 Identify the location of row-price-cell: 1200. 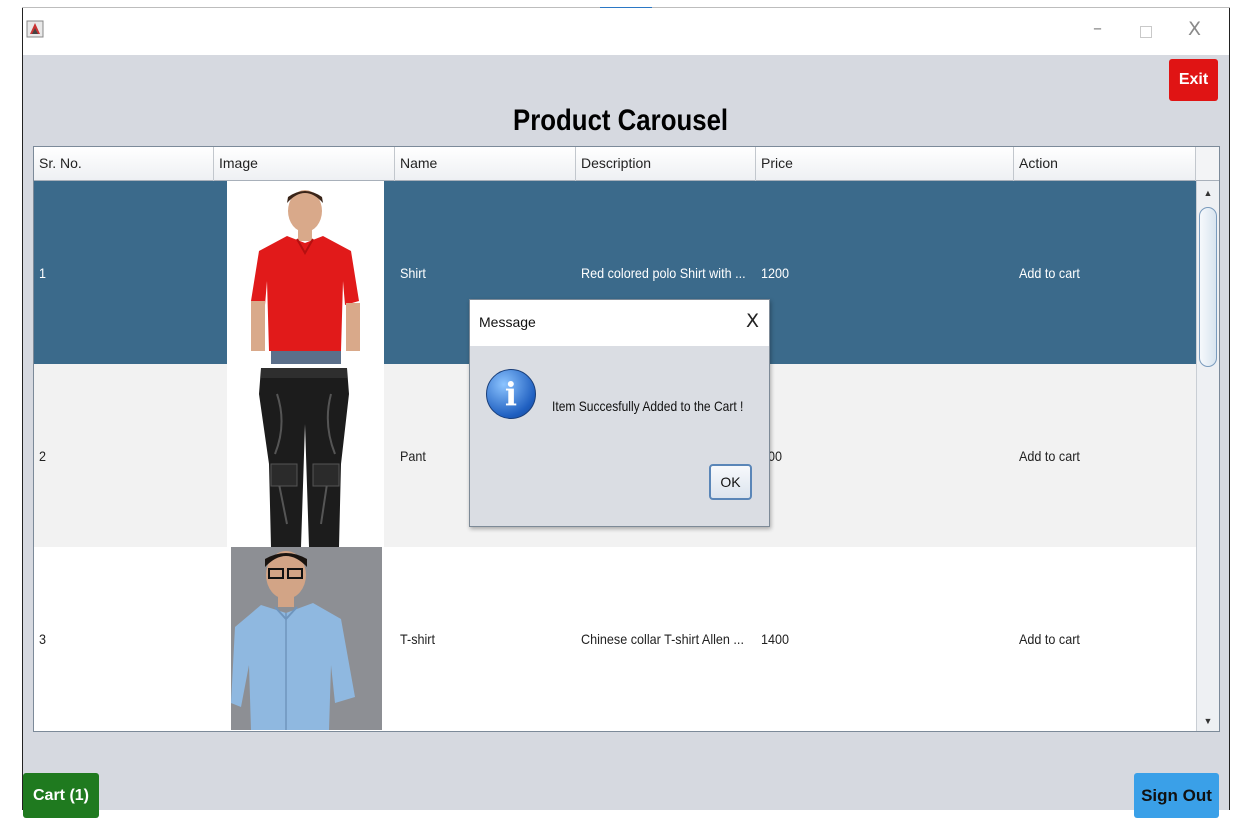
(775, 272).